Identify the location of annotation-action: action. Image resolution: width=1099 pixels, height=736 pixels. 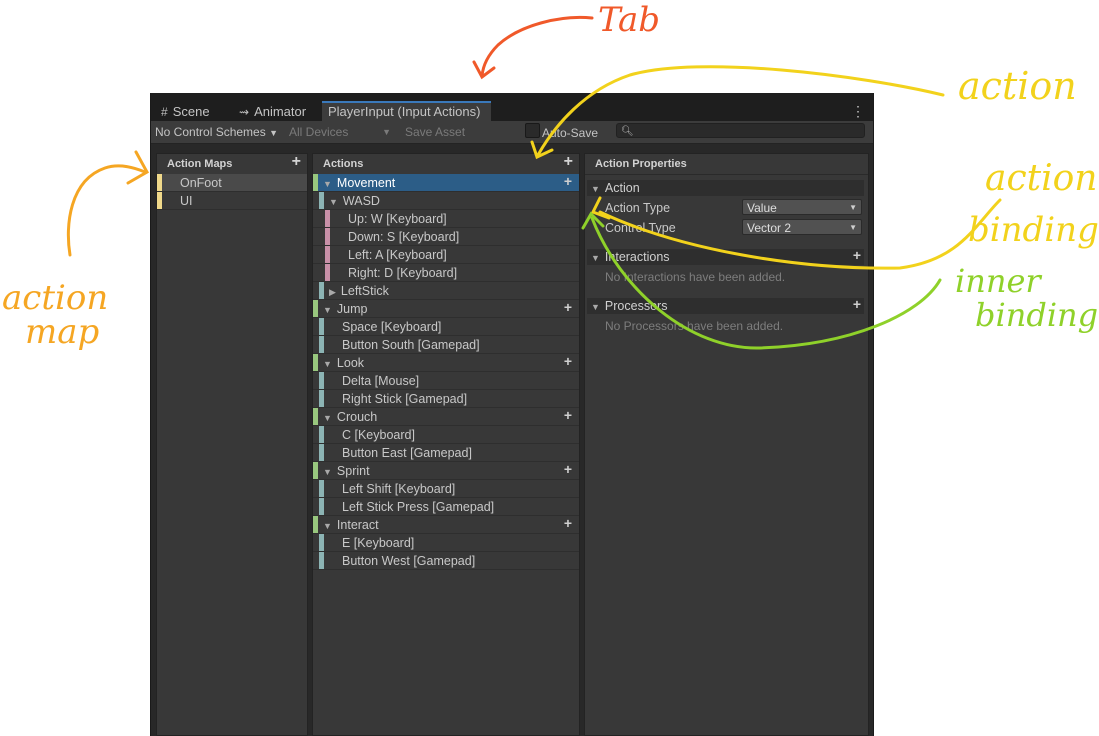
(1017, 86).